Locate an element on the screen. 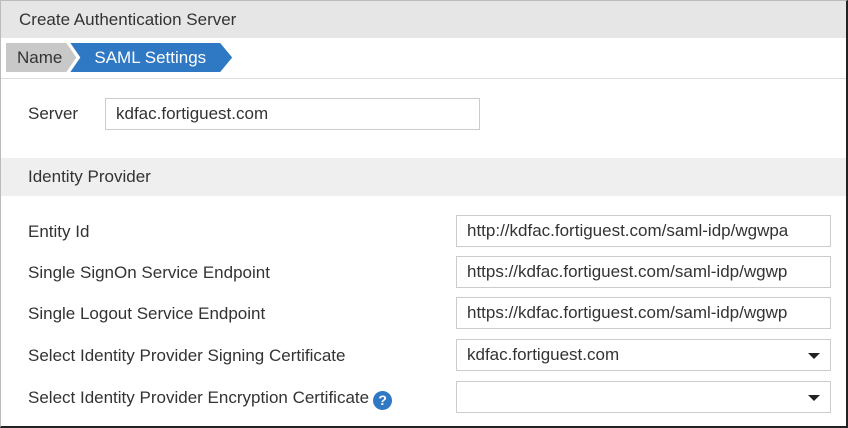  breadcrumb-step-name: Name is located at coordinates (41, 57).